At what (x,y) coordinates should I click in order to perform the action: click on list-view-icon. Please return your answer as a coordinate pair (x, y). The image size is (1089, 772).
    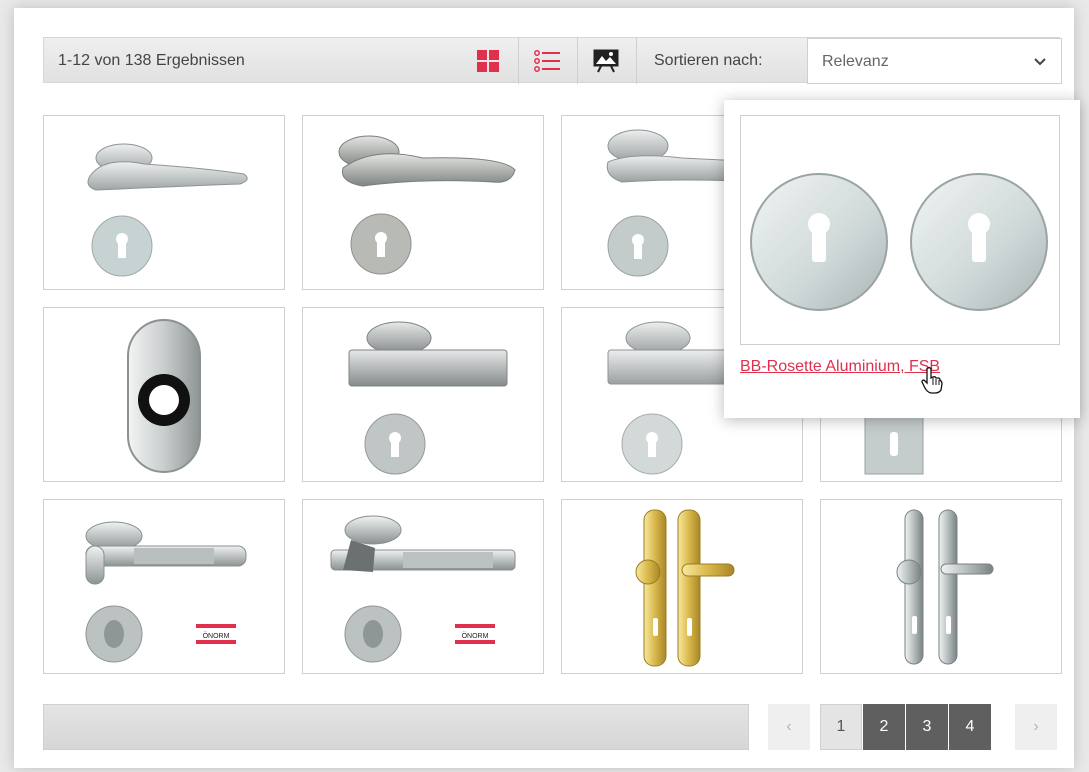
    Looking at the image, I should click on (547, 61).